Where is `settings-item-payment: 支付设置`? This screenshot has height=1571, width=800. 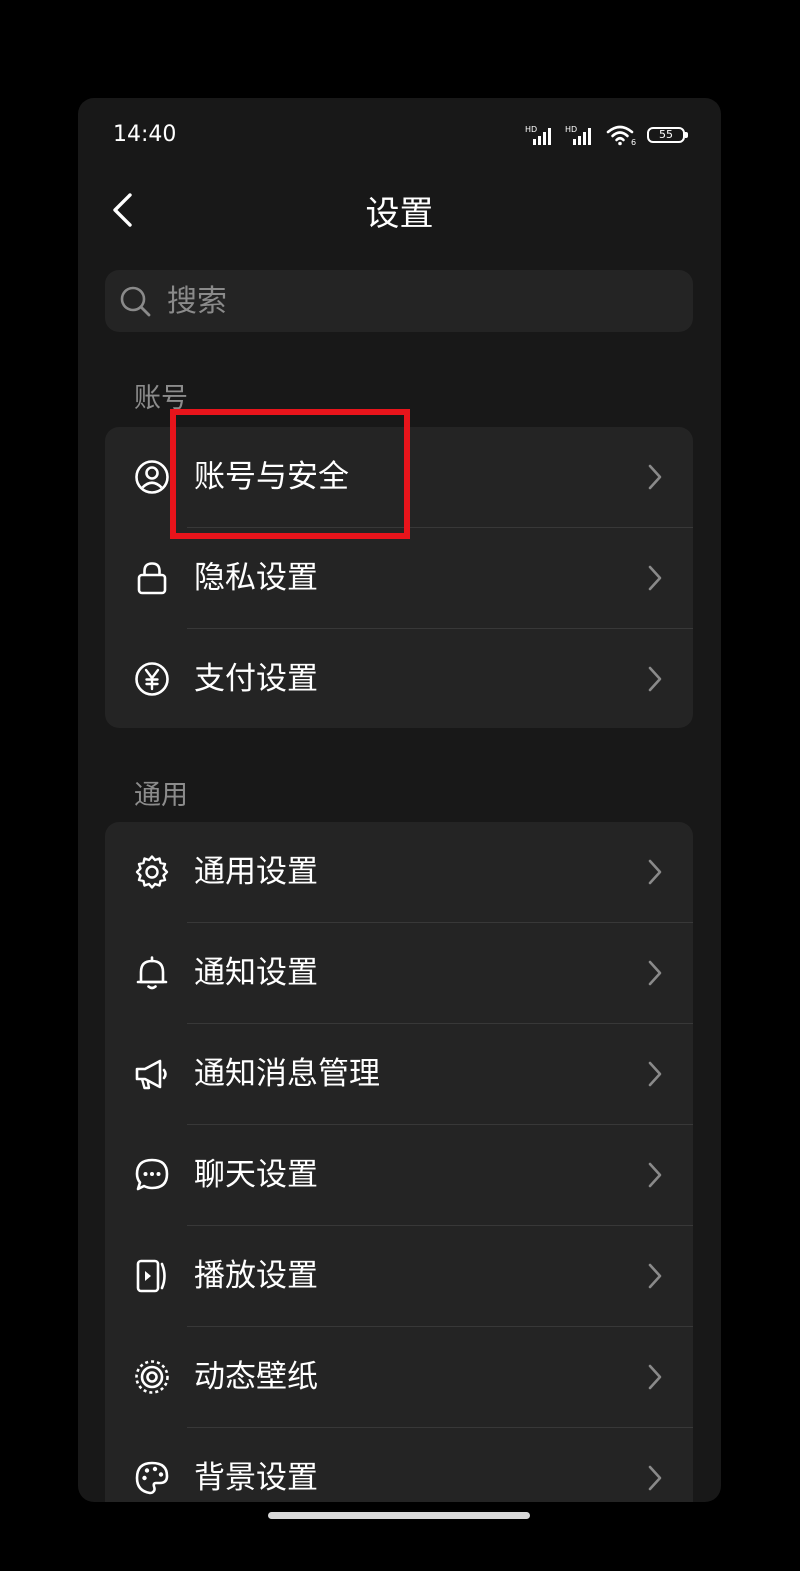
settings-item-payment: 支付设置 is located at coordinates (399, 678).